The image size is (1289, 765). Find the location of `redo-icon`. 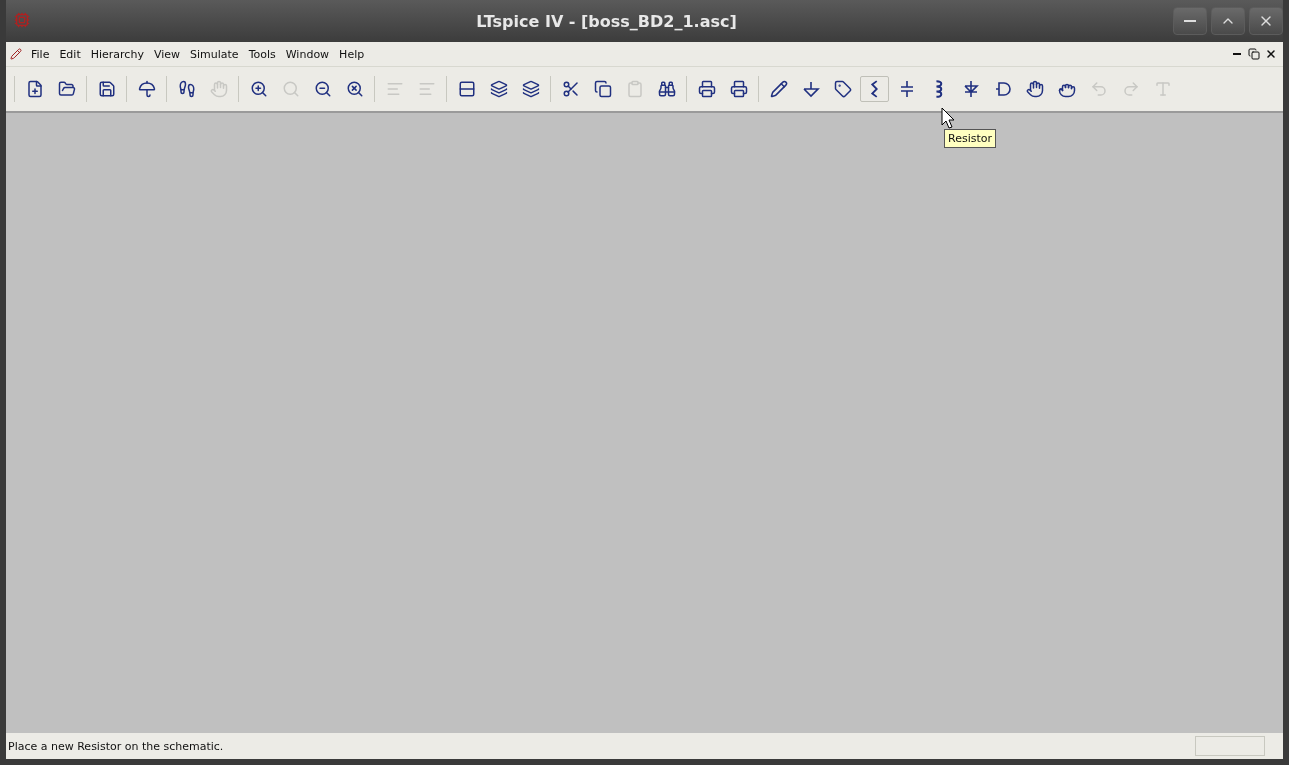

redo-icon is located at coordinates (1130, 89).